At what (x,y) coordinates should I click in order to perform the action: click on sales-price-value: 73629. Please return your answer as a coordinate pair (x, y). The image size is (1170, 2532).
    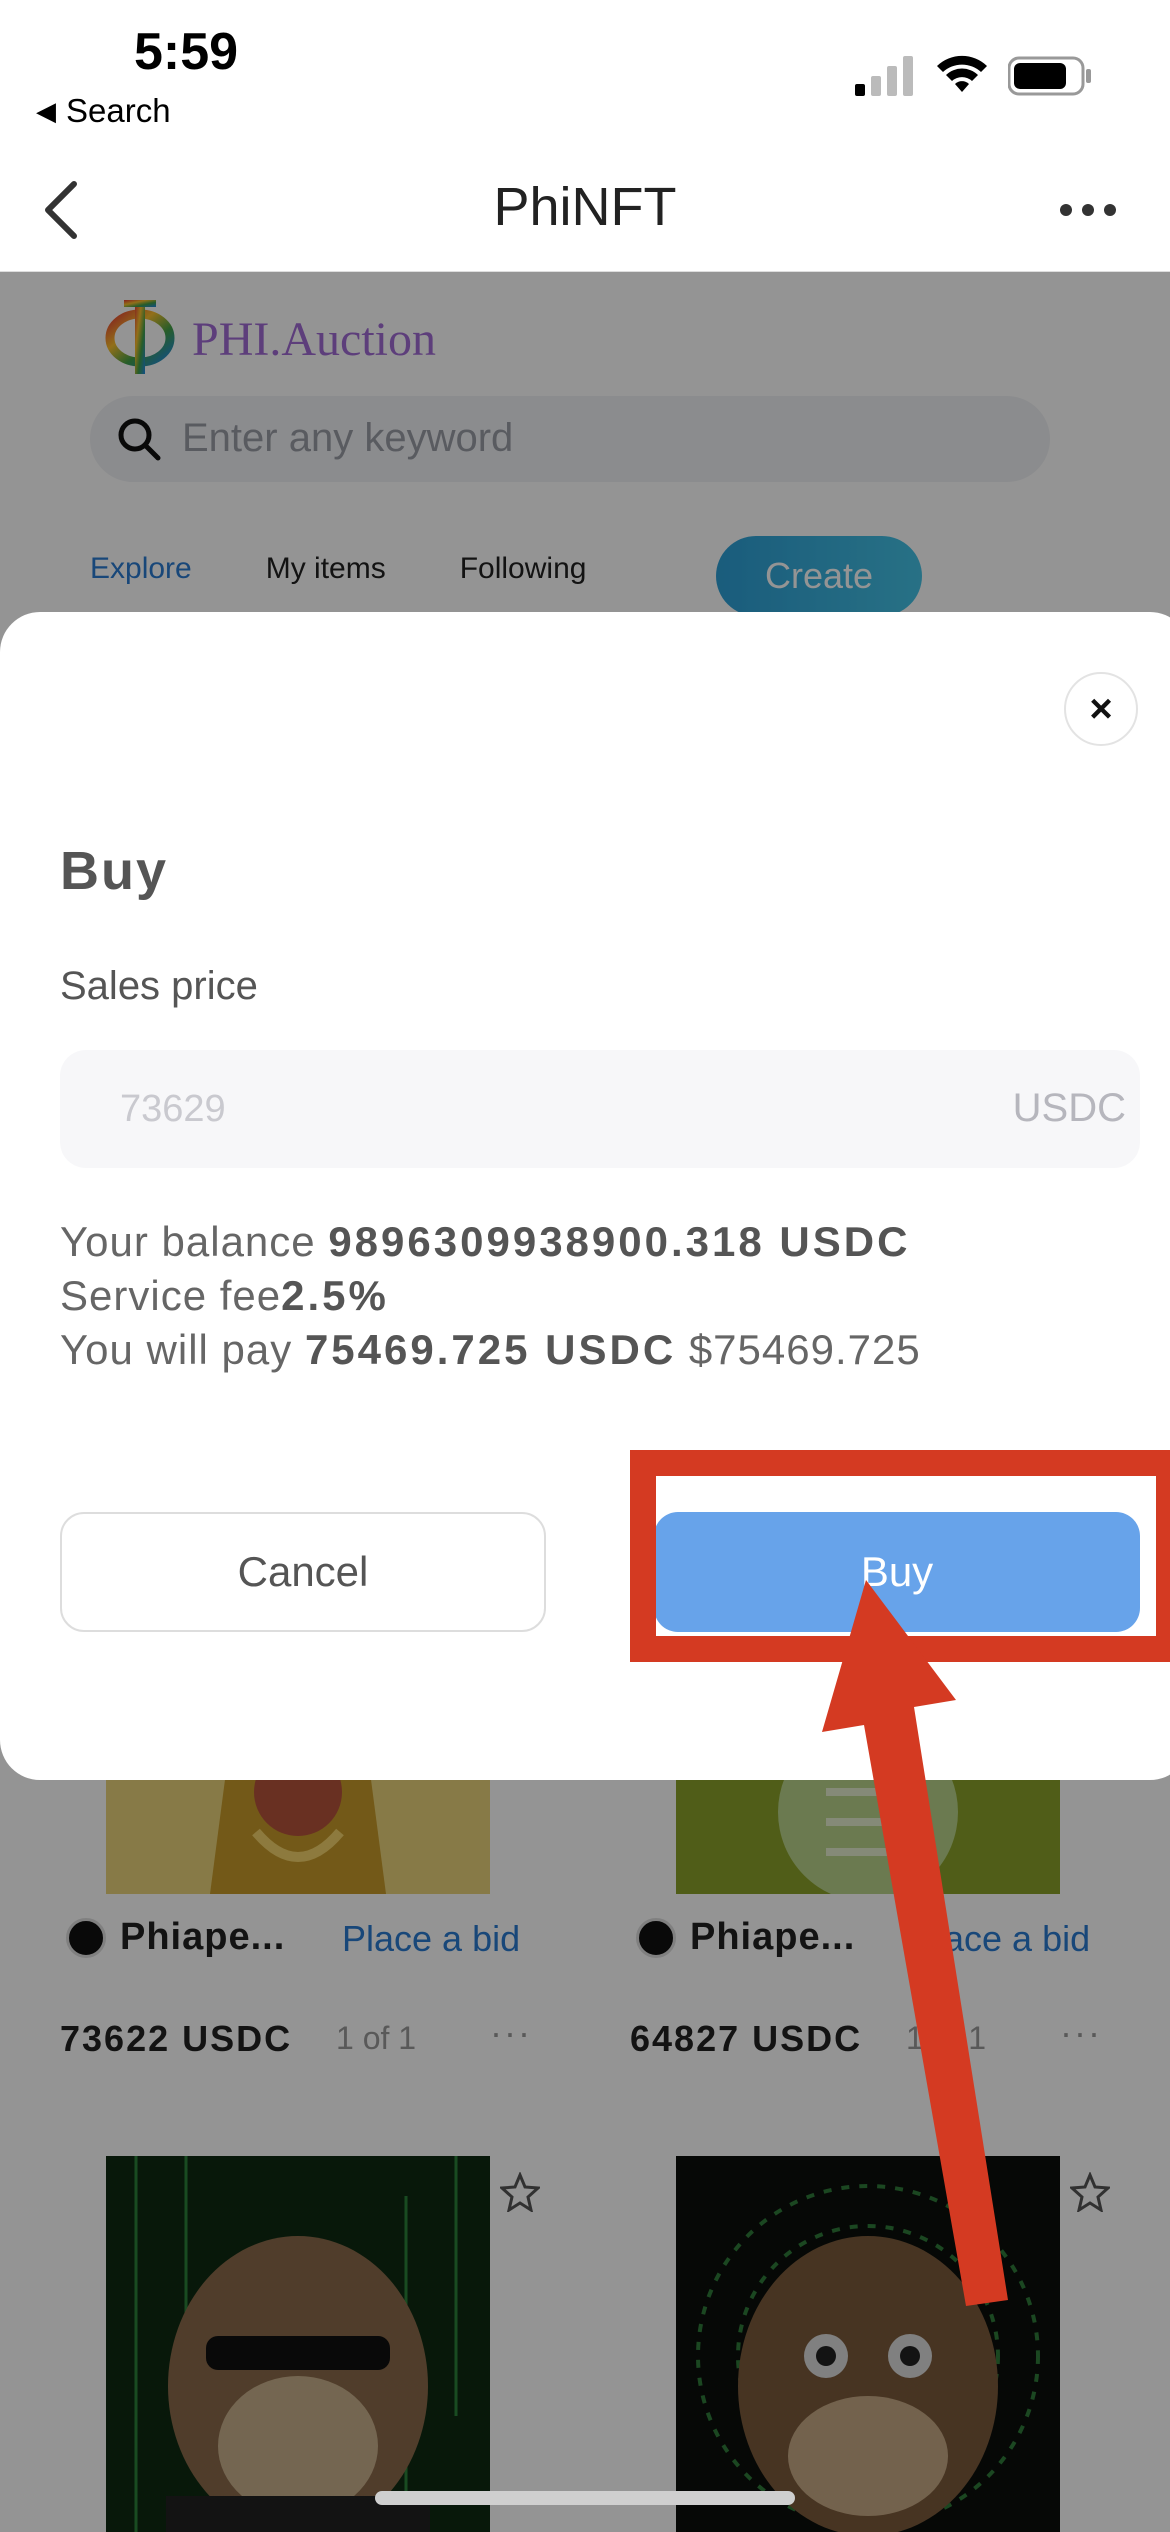
    Looking at the image, I should click on (173, 1109).